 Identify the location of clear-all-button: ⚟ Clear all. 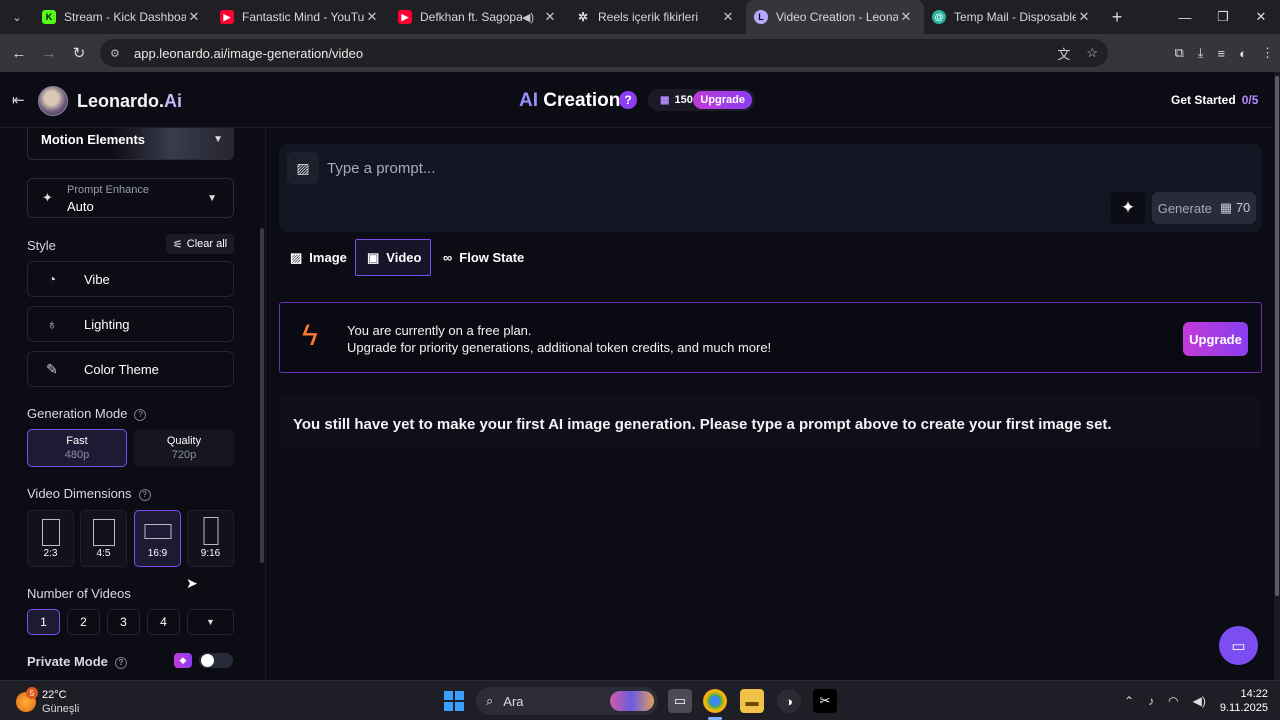
(200, 244).